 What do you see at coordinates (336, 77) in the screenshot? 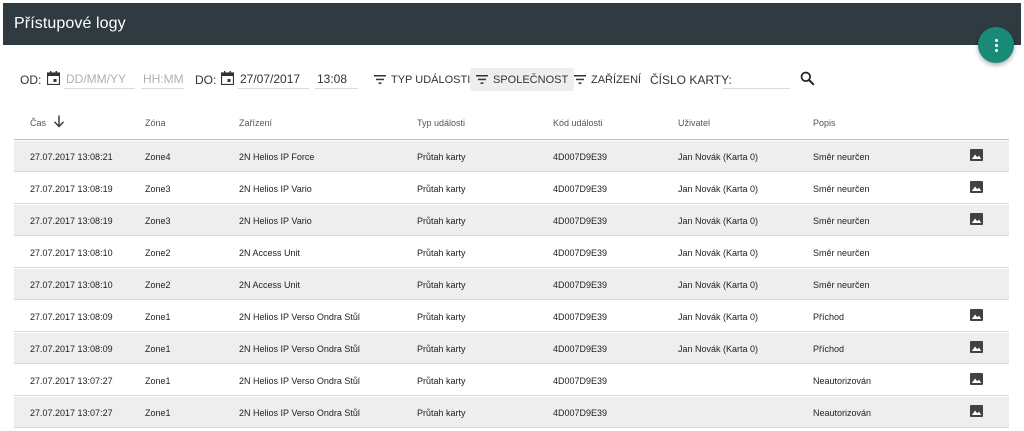
I see `to-time-input` at bounding box center [336, 77].